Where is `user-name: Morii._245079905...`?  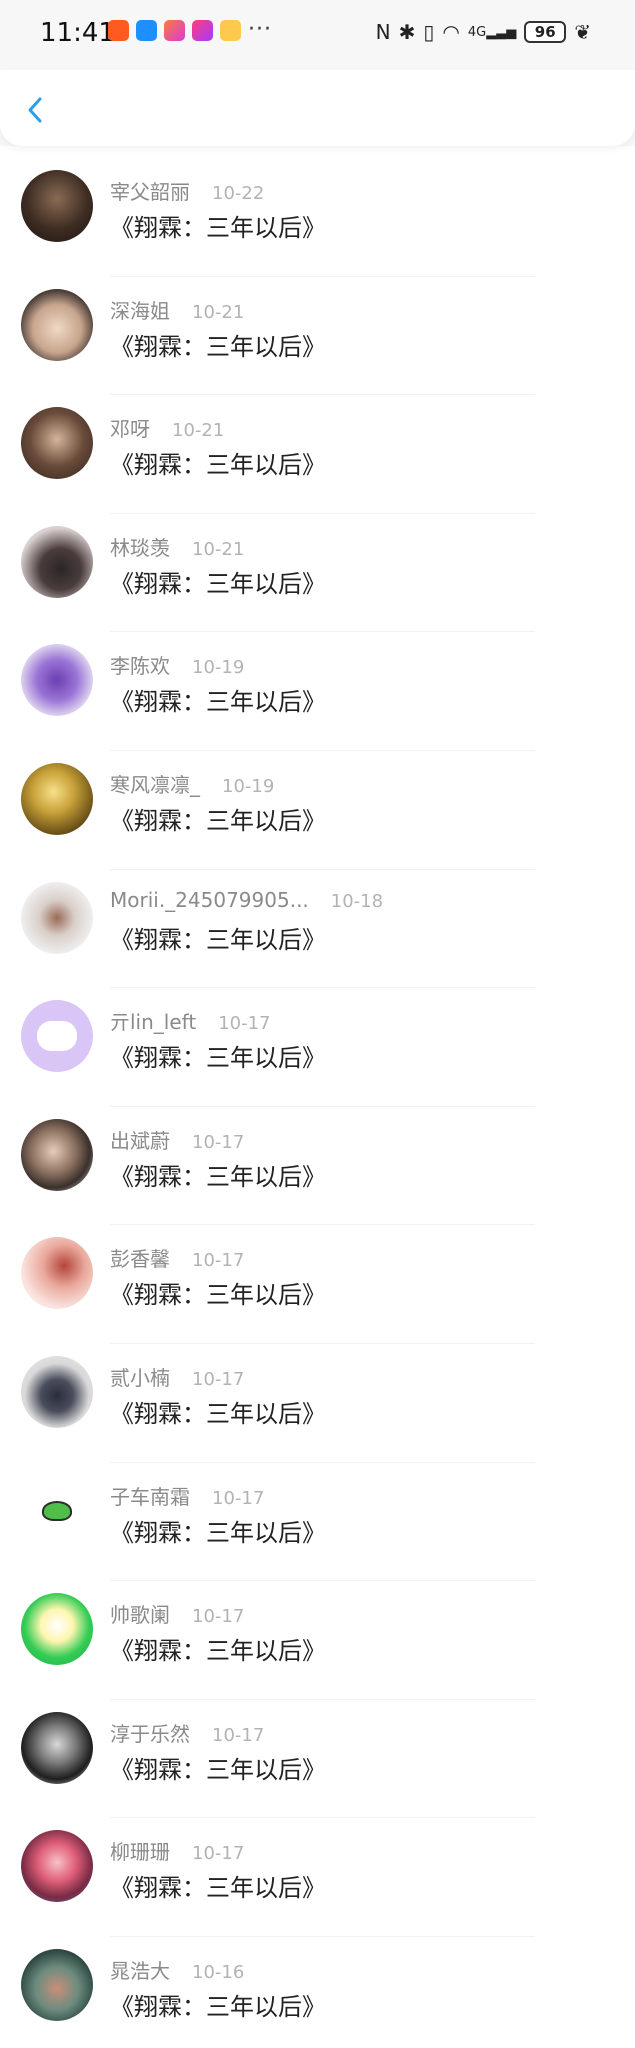
user-name: Morii._245079905... is located at coordinates (209, 900).